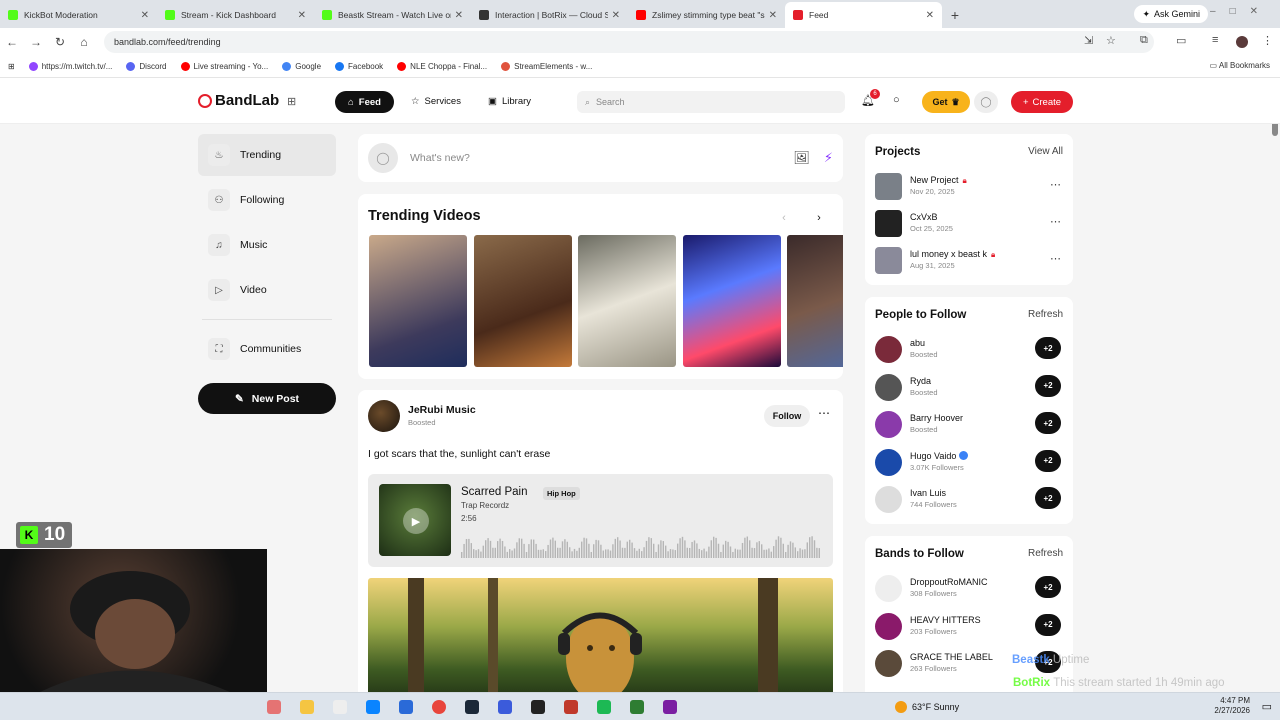  What do you see at coordinates (1215, 40) in the screenshot?
I see `media-icon: ≡` at bounding box center [1215, 40].